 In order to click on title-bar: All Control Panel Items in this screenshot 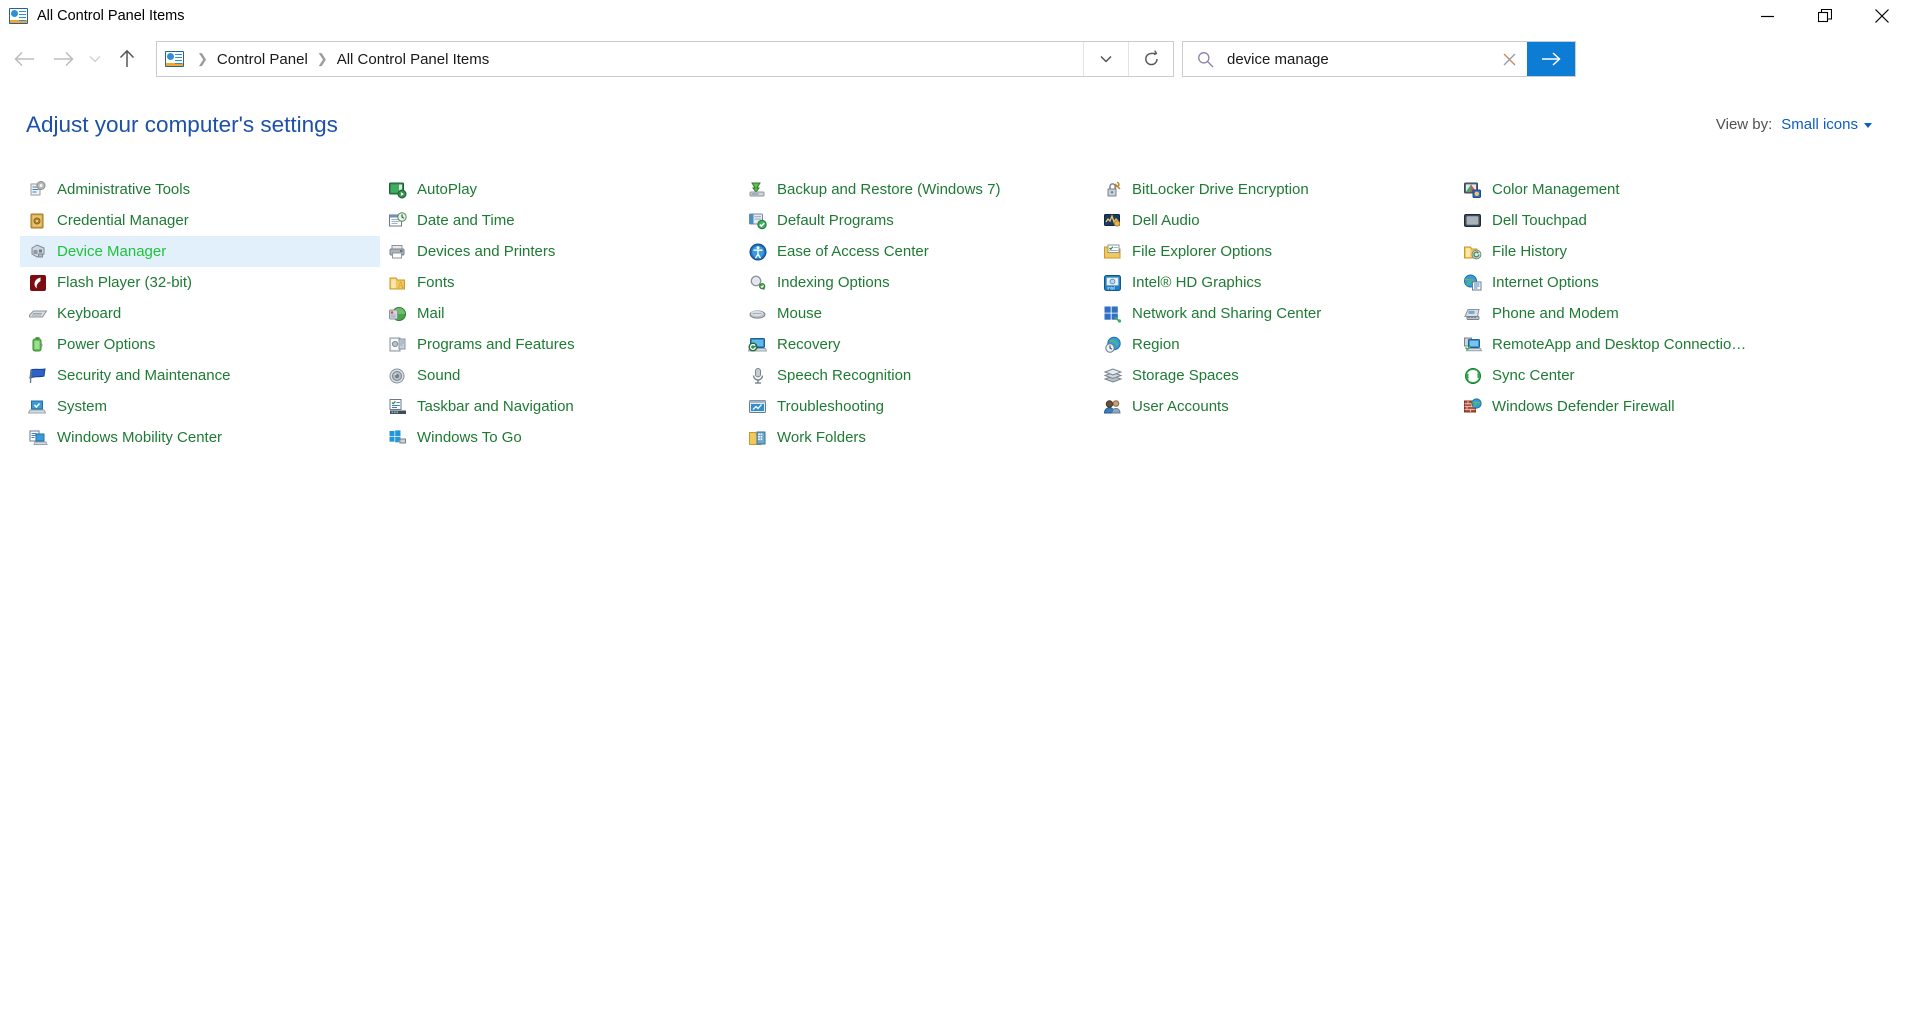, I will do `click(955, 16)`.